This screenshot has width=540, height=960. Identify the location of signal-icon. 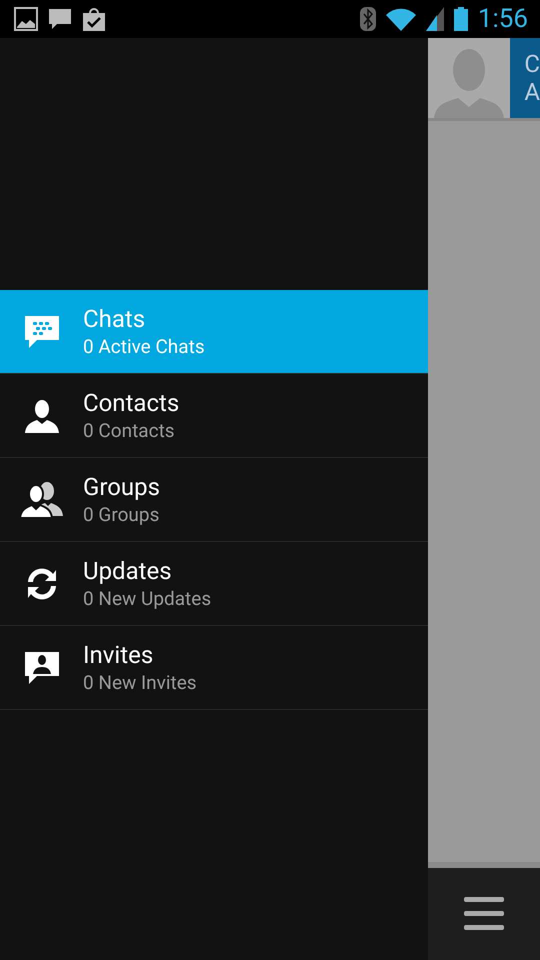
(435, 19).